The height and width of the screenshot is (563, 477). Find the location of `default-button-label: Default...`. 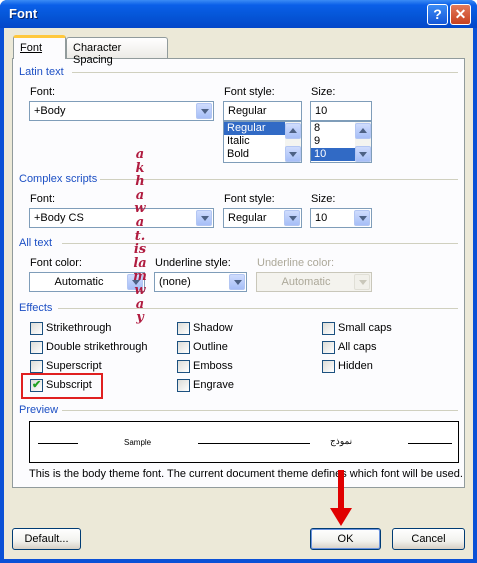

default-button-label: Default... is located at coordinates (46, 539).